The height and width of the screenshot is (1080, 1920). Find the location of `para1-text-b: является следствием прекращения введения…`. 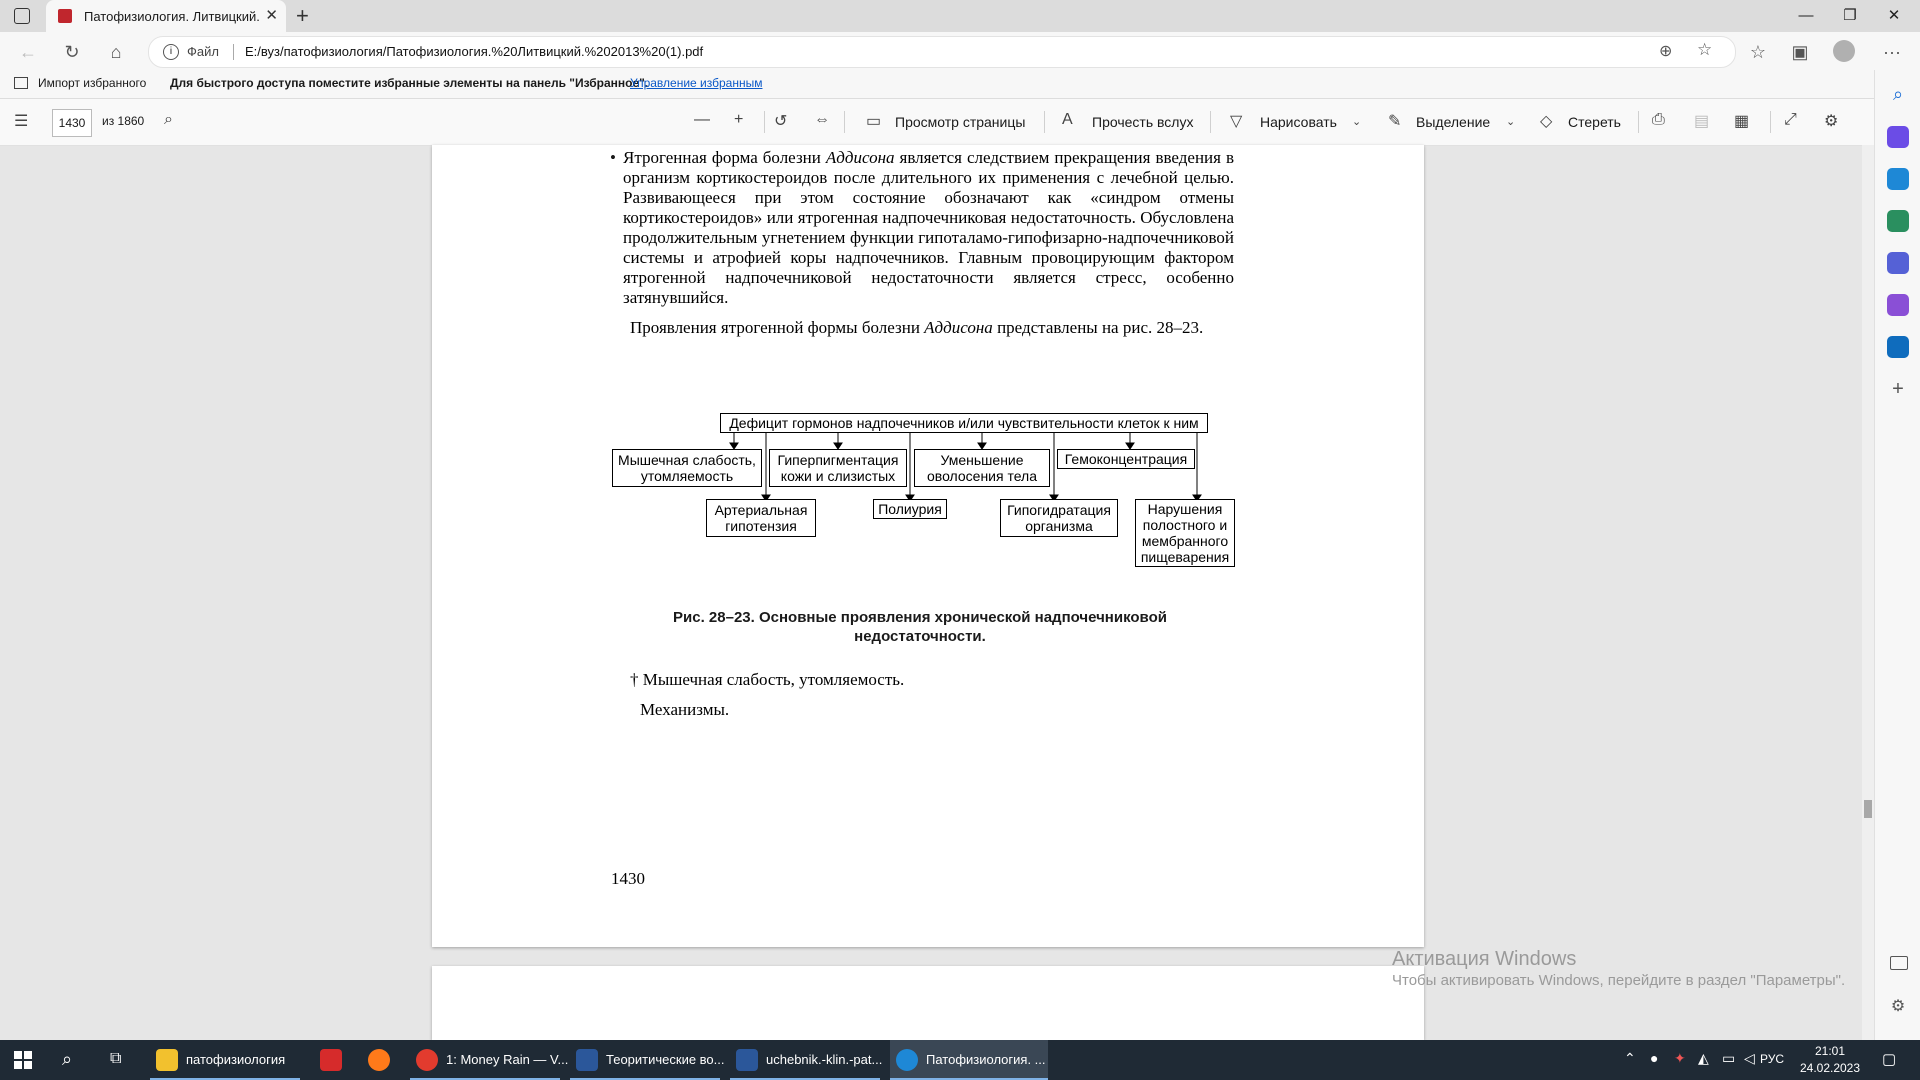

para1-text-b: является следствием прекращения введения… is located at coordinates (928, 227).